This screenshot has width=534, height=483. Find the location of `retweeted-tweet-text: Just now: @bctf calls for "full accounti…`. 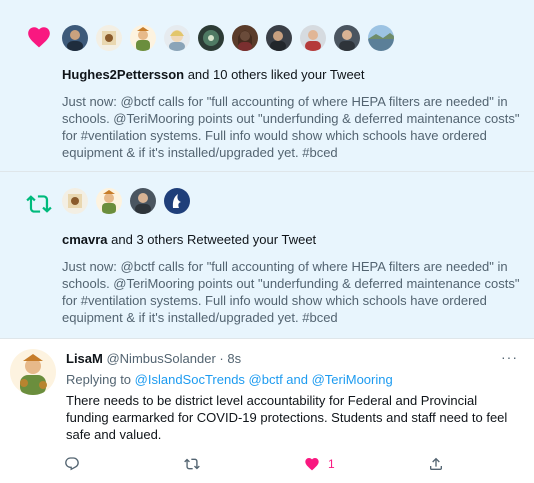

retweeted-tweet-text: Just now: @bctf calls for "full accounti… is located at coordinates (291, 292).